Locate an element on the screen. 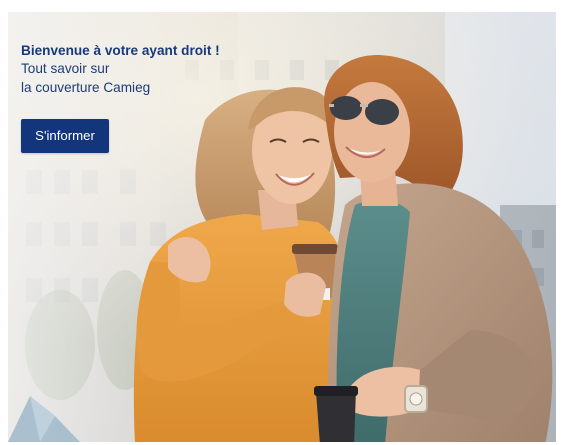 The width and height of the screenshot is (563, 445). s-informer-button: S'informer is located at coordinates (65, 136).